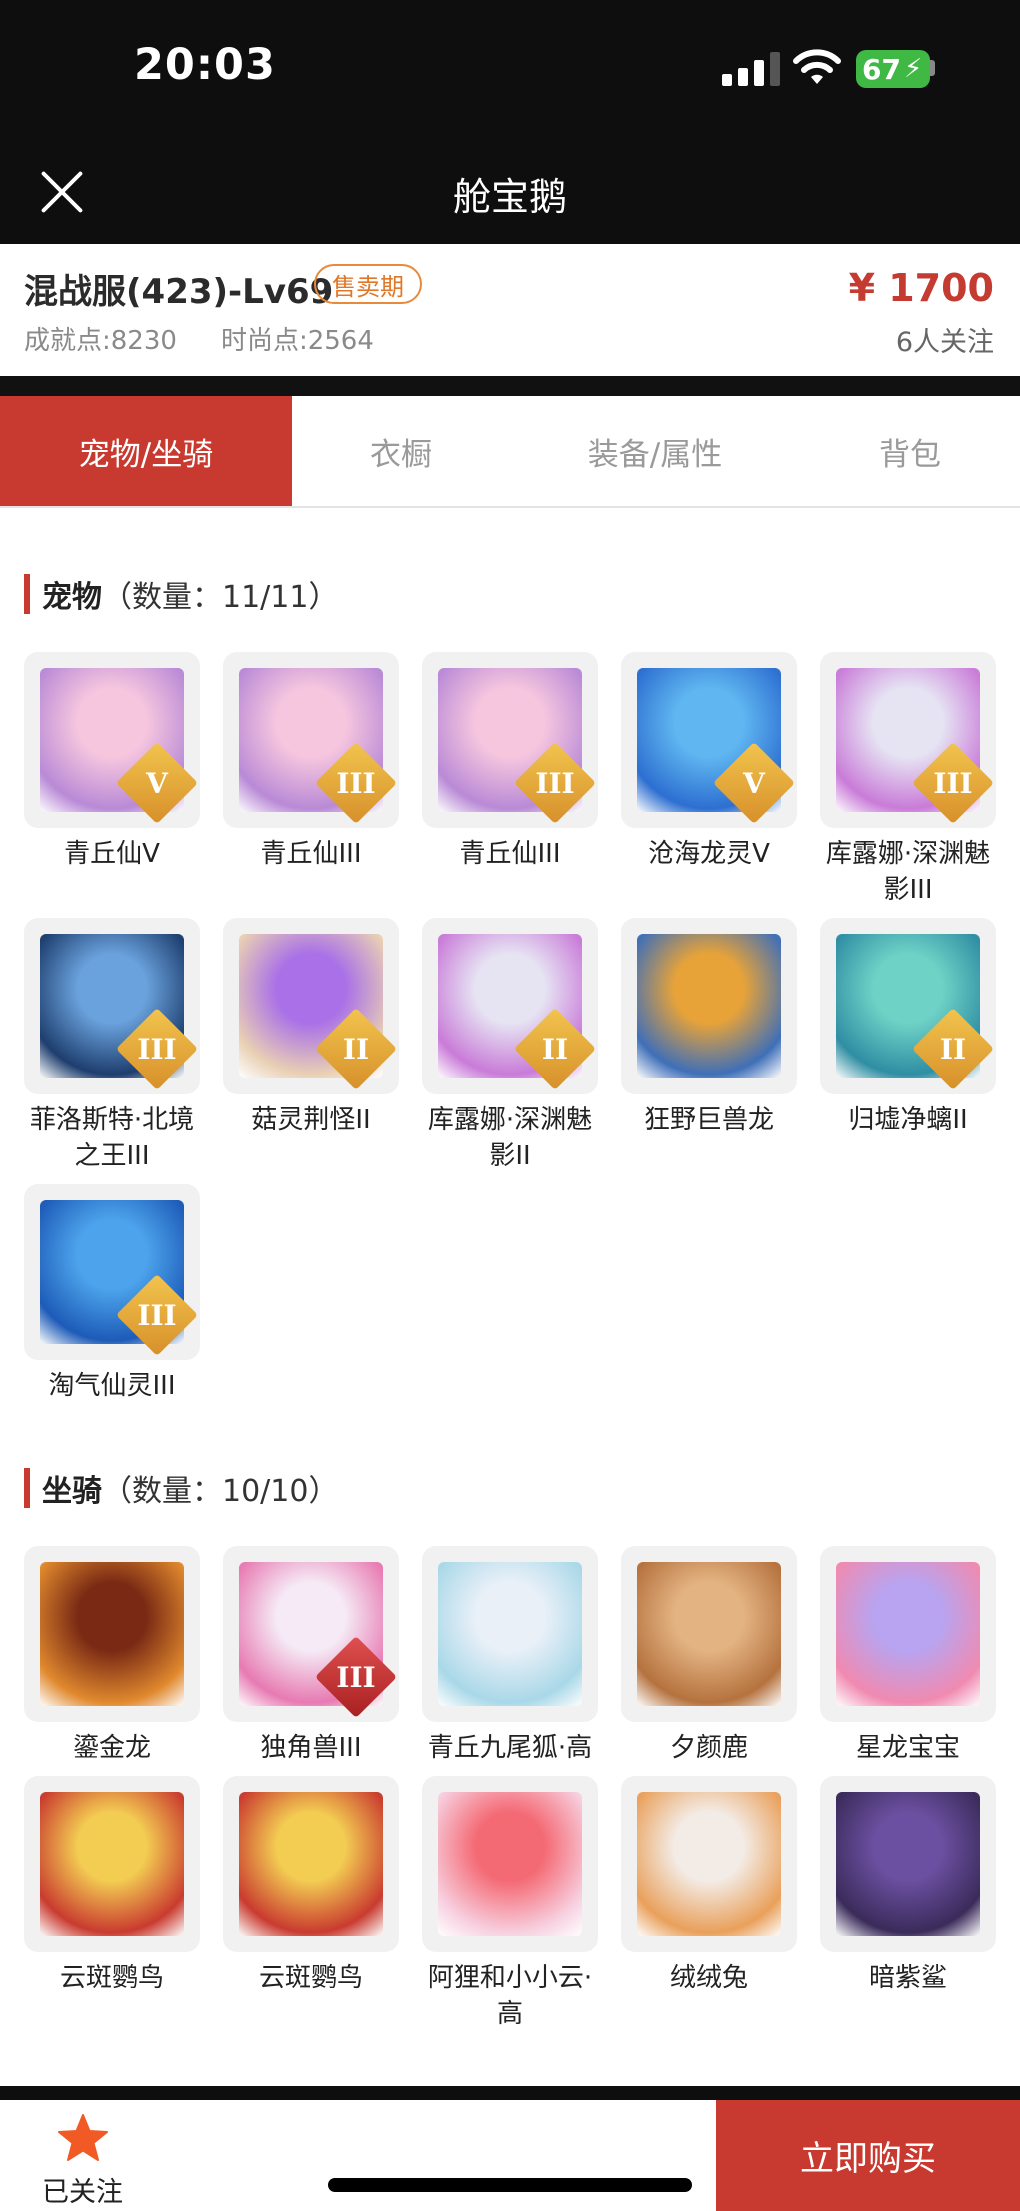 The width and height of the screenshot is (1020, 2211). Describe the element at coordinates (112, 1138) in the screenshot. I see `item-name: 菲洛斯特·北境之王III` at that location.